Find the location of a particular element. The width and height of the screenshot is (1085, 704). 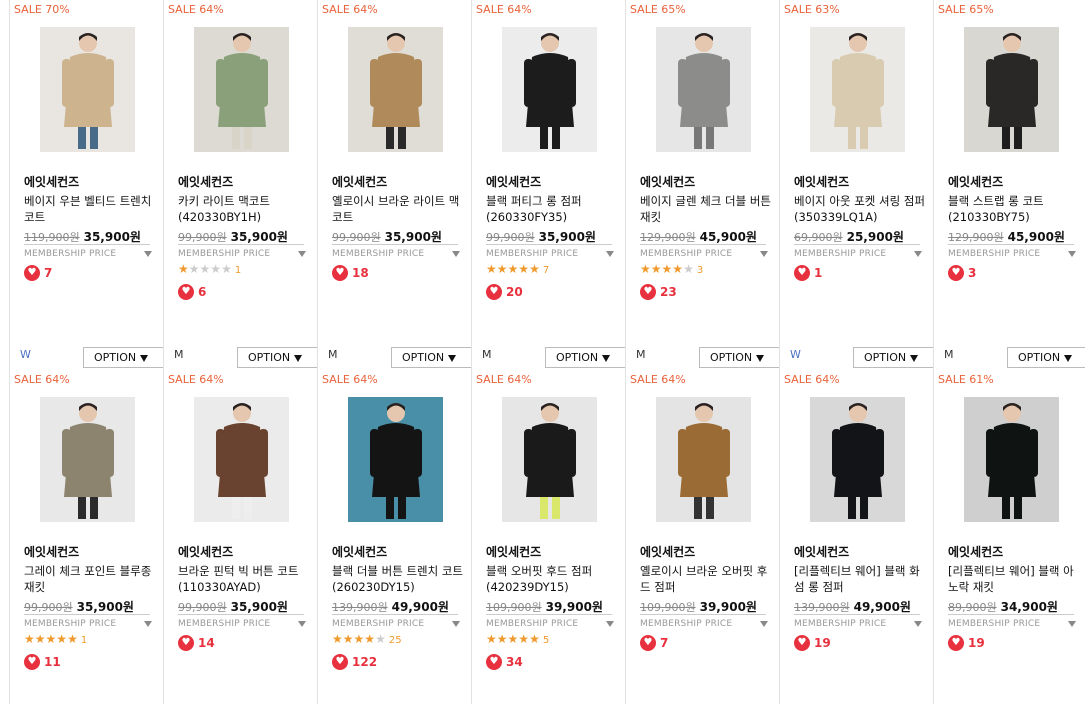

product-name: 옐로이시 브라운 라이트 맥코트 is located at coordinates (399, 209).